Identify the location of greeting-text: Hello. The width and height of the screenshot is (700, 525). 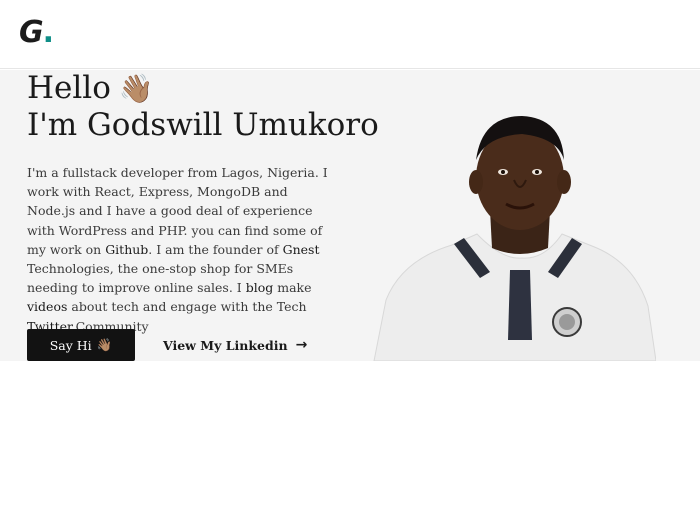
(69, 88).